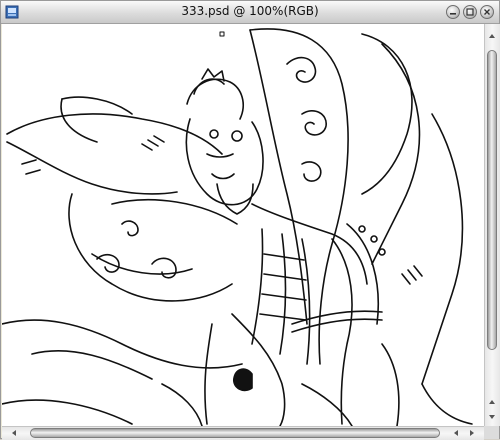  I want to click on close-button, so click(487, 12).